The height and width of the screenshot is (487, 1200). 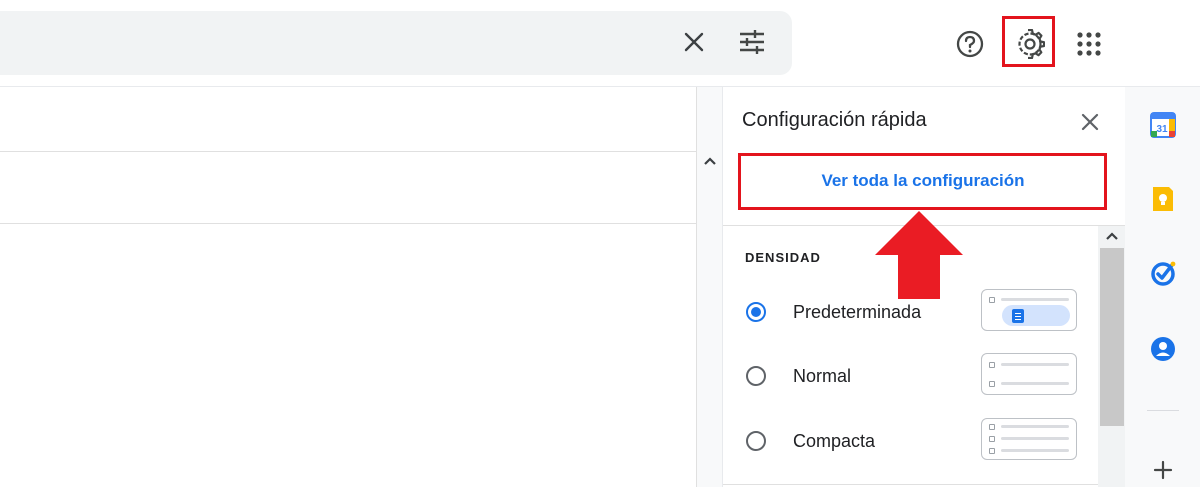 I want to click on add-icon, so click(x=1163, y=470).